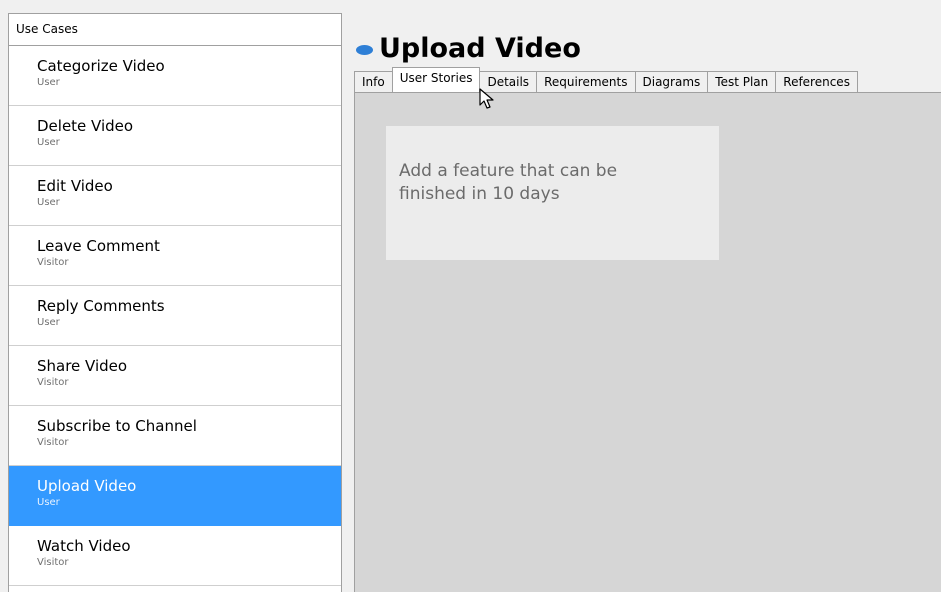 Image resolution: width=941 pixels, height=592 pixels. Describe the element at coordinates (82, 366) in the screenshot. I see `use-case-name: Share Video` at that location.